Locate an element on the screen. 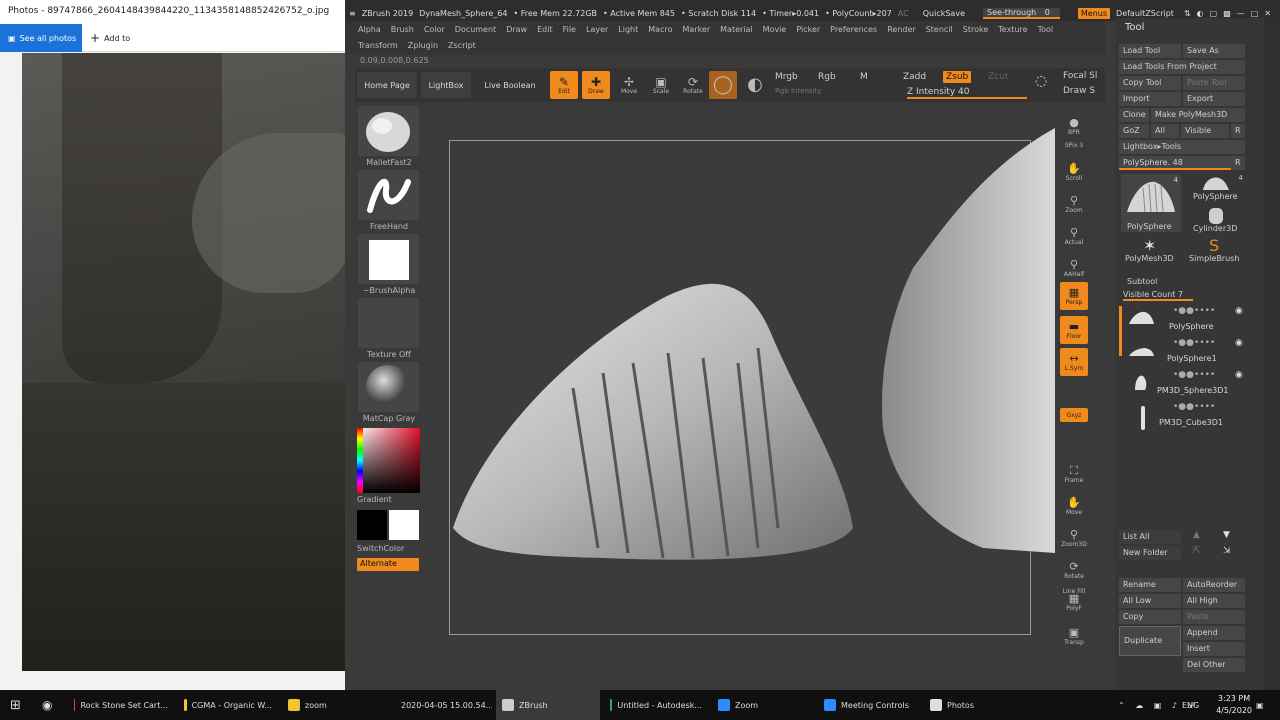  rgb-button: Rgb is located at coordinates (827, 77).